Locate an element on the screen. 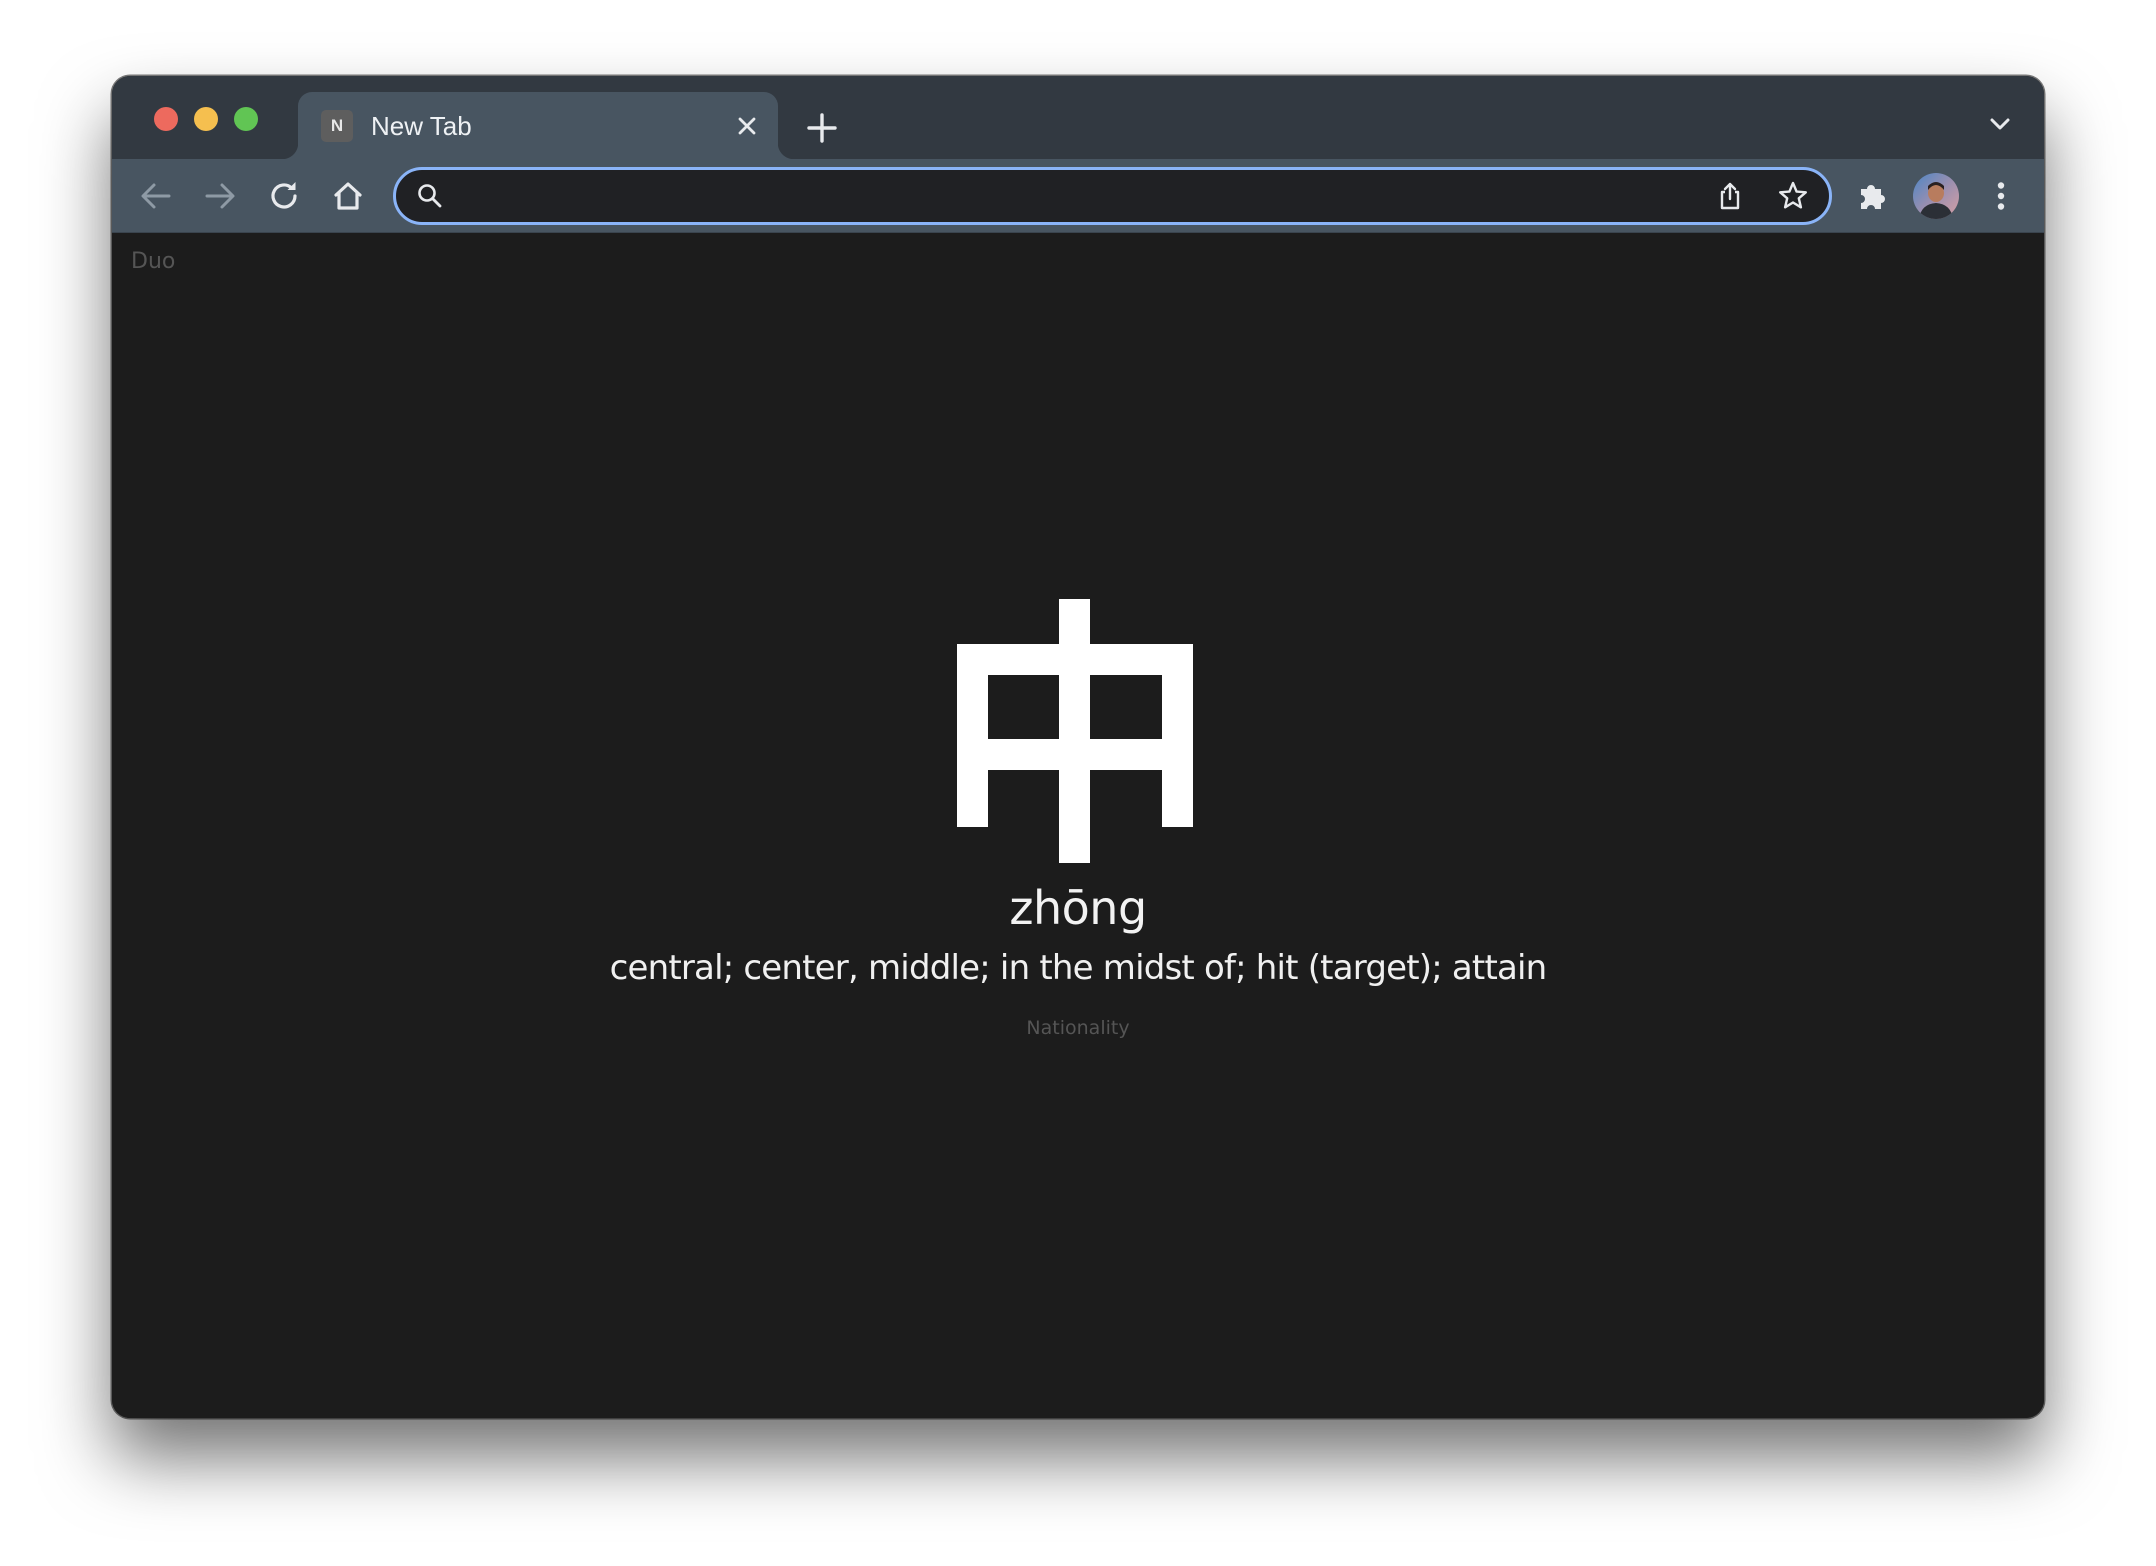 The image size is (2156, 1566). address-bar is located at coordinates (1112, 196).